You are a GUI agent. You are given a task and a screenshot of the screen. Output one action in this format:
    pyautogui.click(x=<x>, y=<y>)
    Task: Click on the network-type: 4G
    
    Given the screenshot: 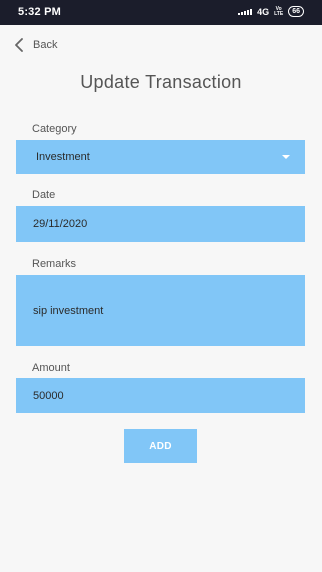 What is the action you would take?
    pyautogui.click(x=263, y=11)
    